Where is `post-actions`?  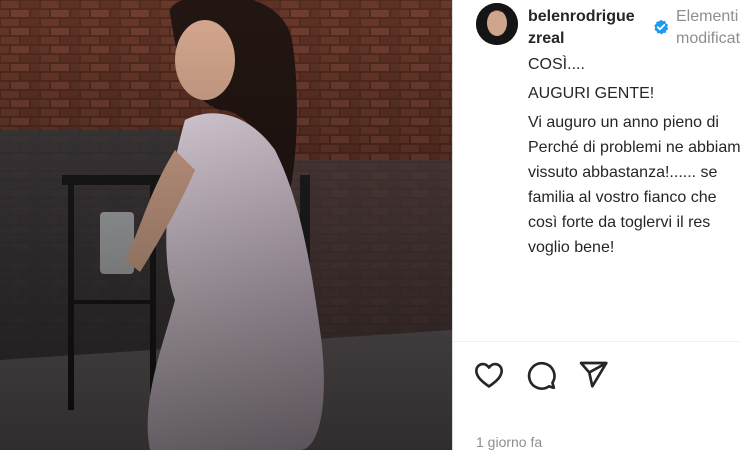 post-actions is located at coordinates (541, 375).